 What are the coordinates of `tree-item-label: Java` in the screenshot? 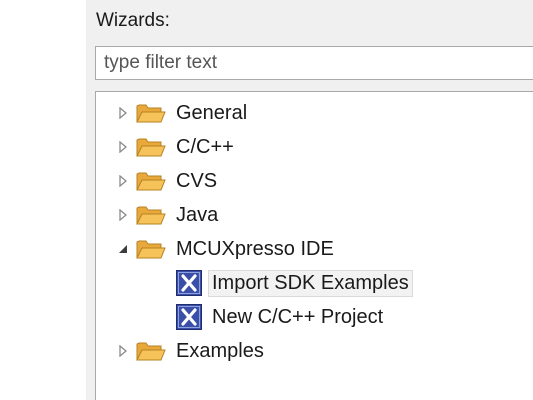 It's located at (197, 214).